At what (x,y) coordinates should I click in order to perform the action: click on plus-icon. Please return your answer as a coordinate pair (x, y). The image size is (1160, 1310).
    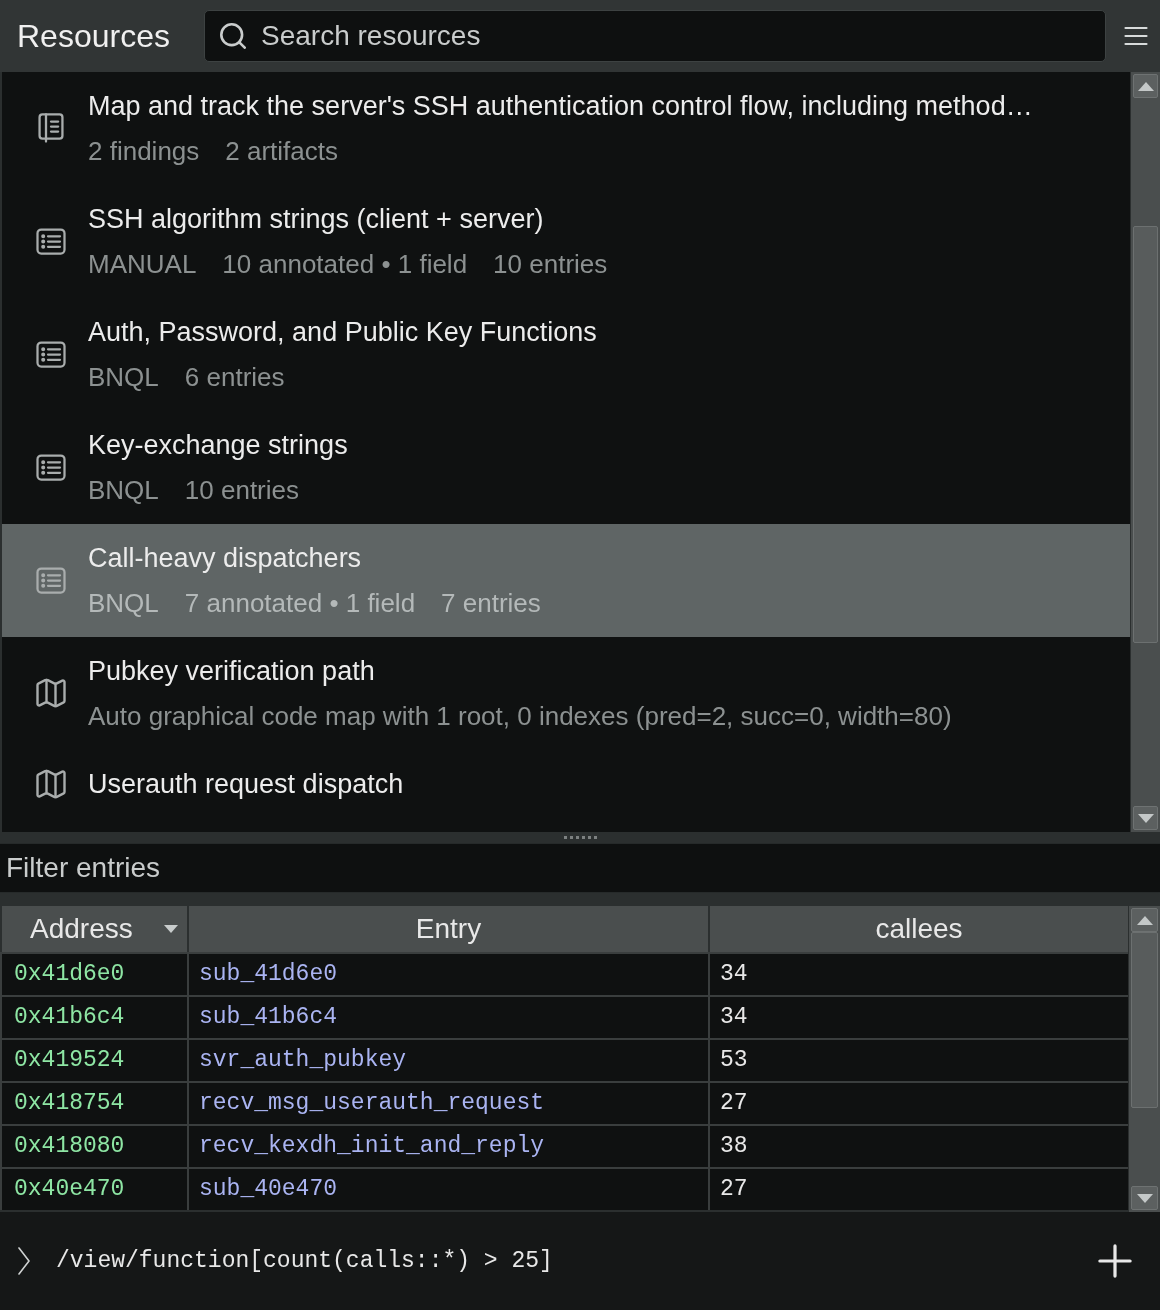
    Looking at the image, I should click on (1115, 1261).